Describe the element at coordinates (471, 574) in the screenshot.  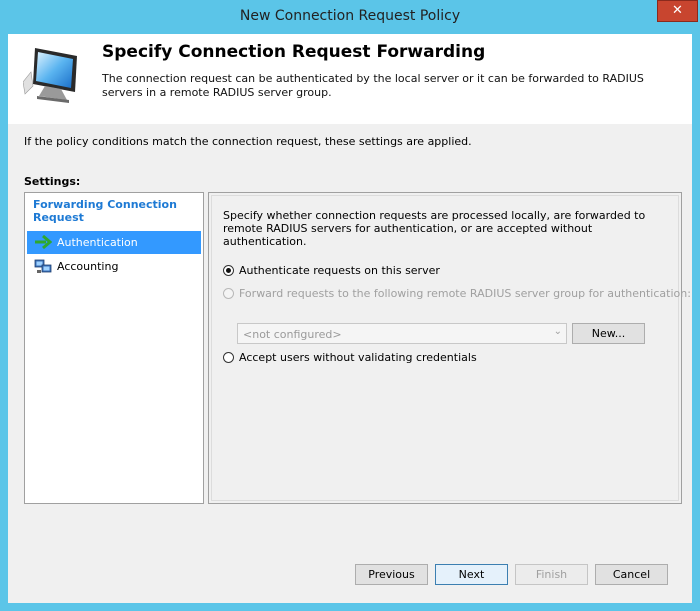
I see `next-button: Next` at that location.